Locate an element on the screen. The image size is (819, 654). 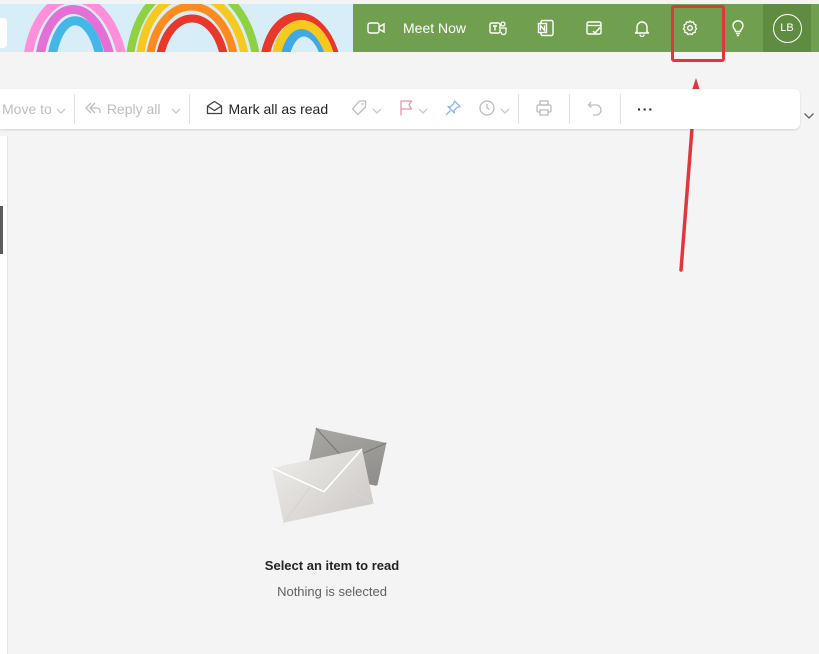
undo-icon is located at coordinates (595, 109).